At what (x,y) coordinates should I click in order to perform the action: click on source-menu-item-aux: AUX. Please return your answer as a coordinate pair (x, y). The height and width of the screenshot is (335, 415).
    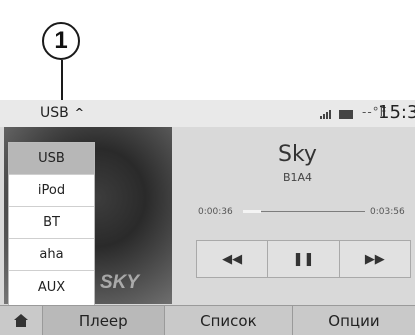
    Looking at the image, I should click on (51, 287).